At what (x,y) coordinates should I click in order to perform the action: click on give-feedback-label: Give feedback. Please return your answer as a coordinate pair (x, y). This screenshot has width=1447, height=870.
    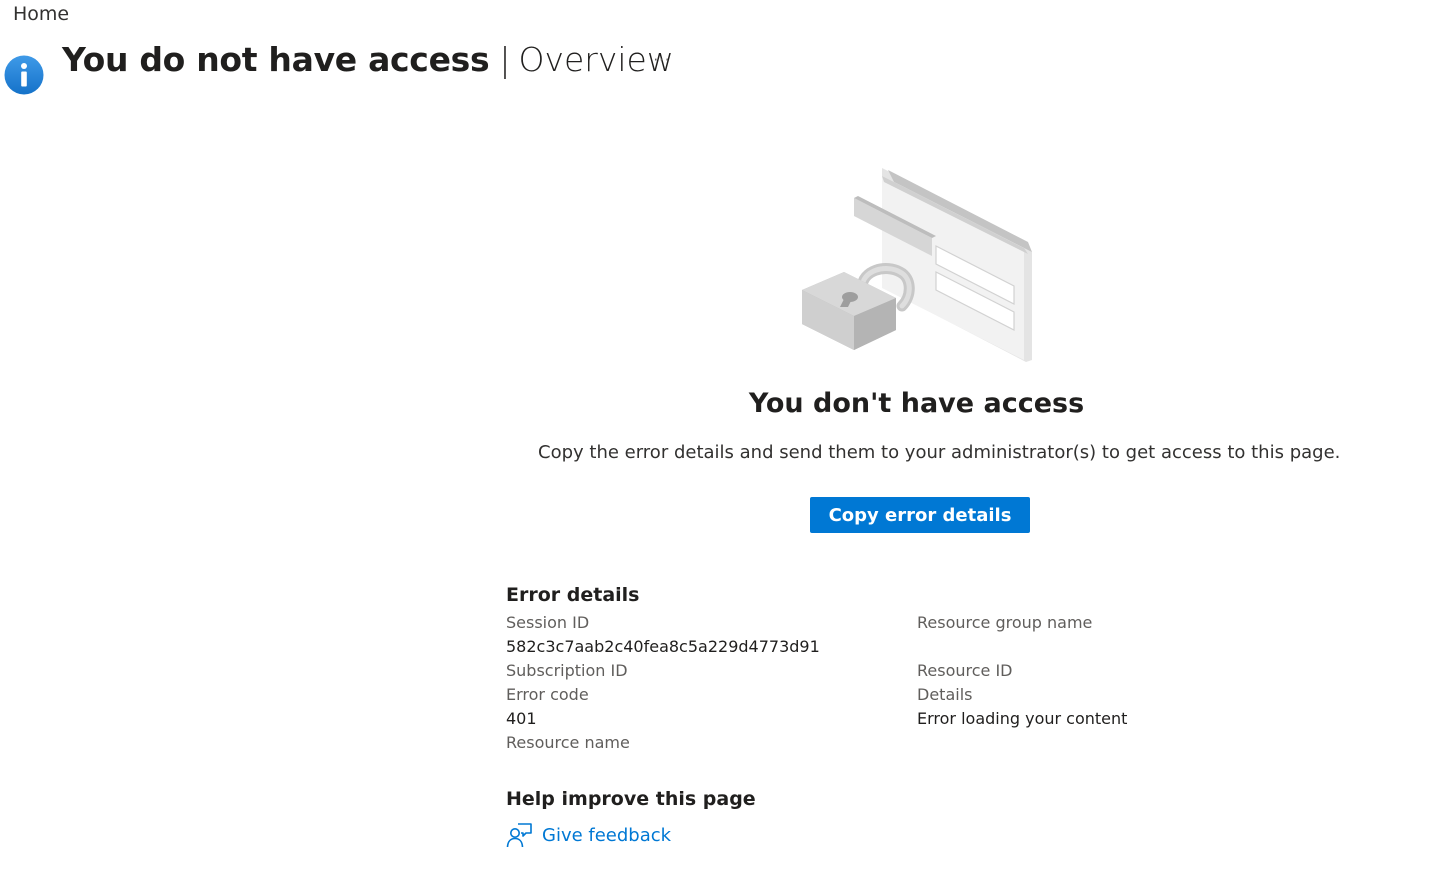
    Looking at the image, I should click on (607, 835).